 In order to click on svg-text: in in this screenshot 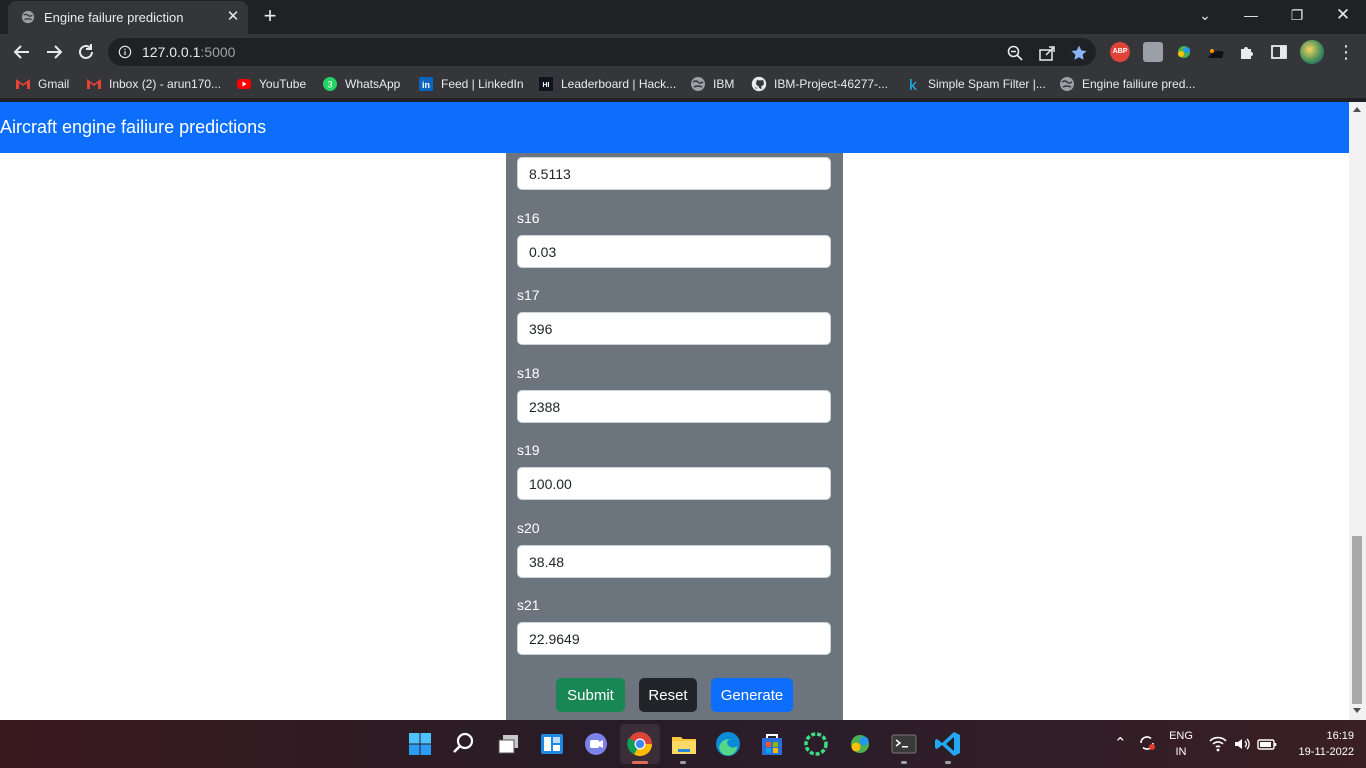, I will do `click(426, 85)`.